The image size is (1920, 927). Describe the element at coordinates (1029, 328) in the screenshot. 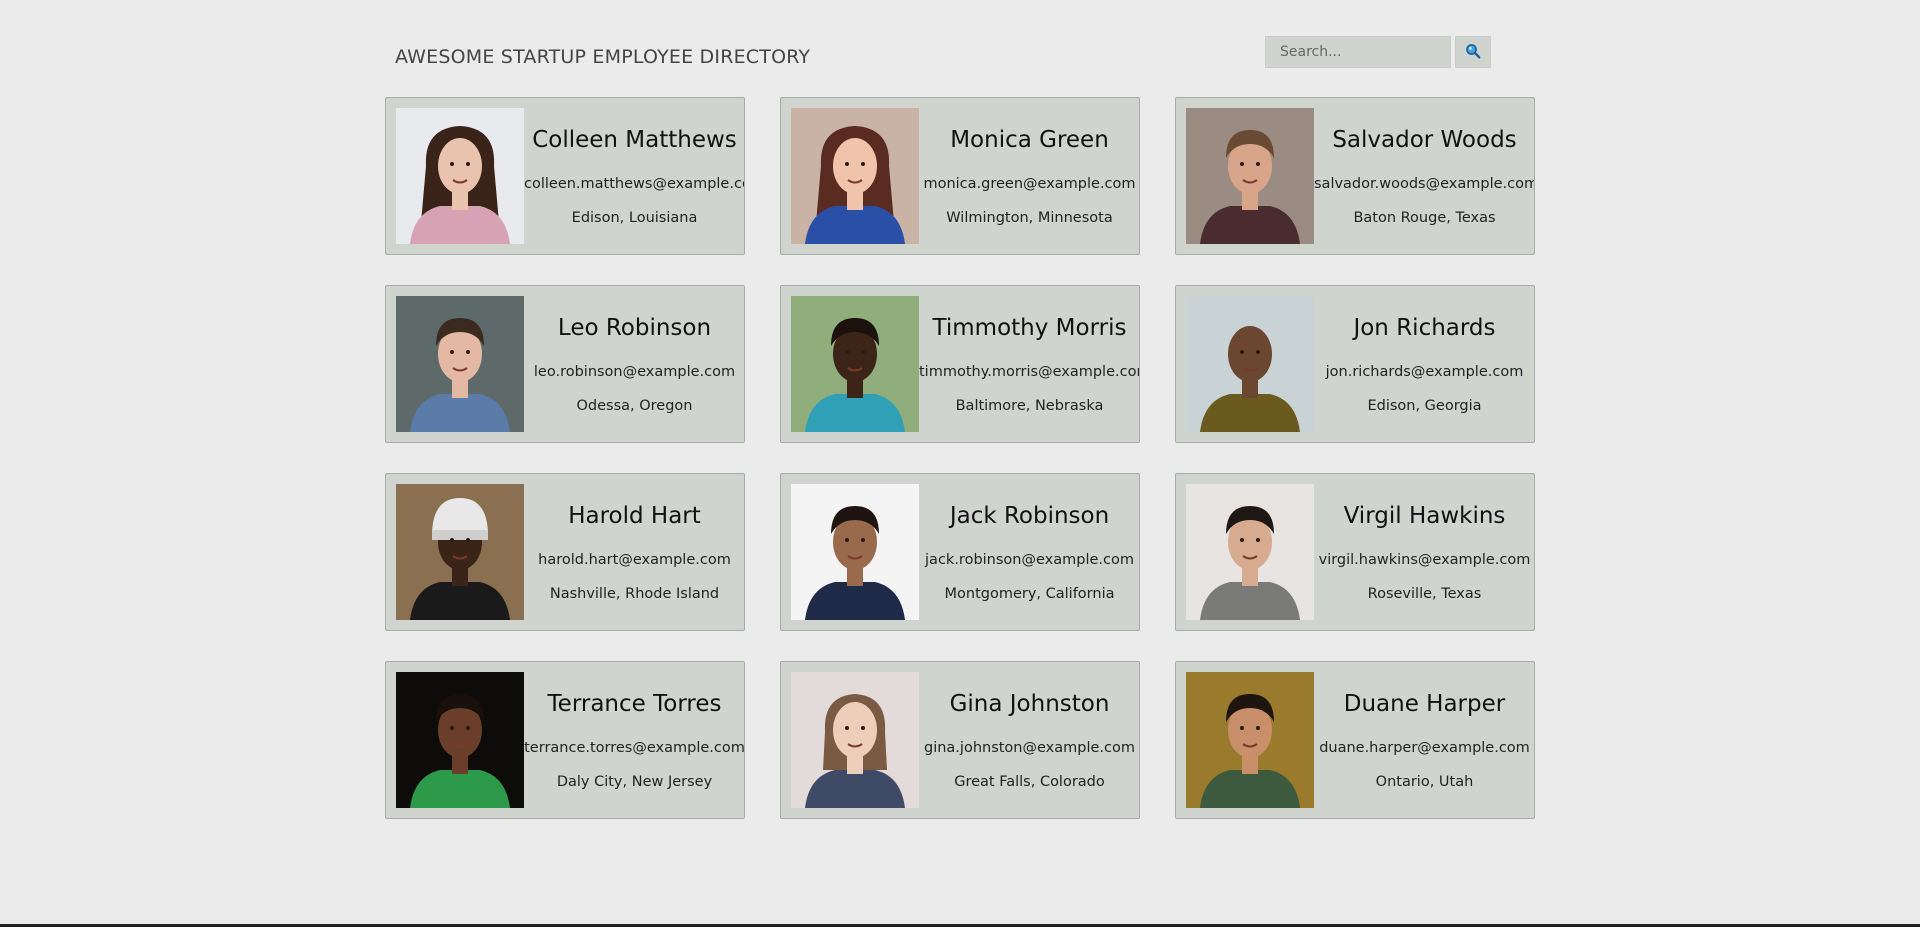

I see `employee-name: Timmothy Morris` at that location.